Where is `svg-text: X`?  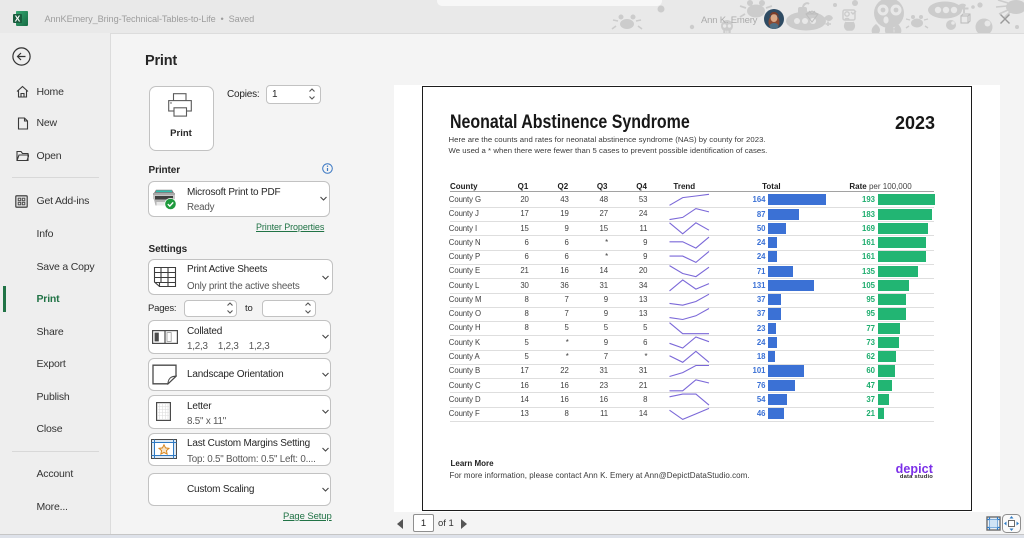
svg-text: X is located at coordinates (18, 19).